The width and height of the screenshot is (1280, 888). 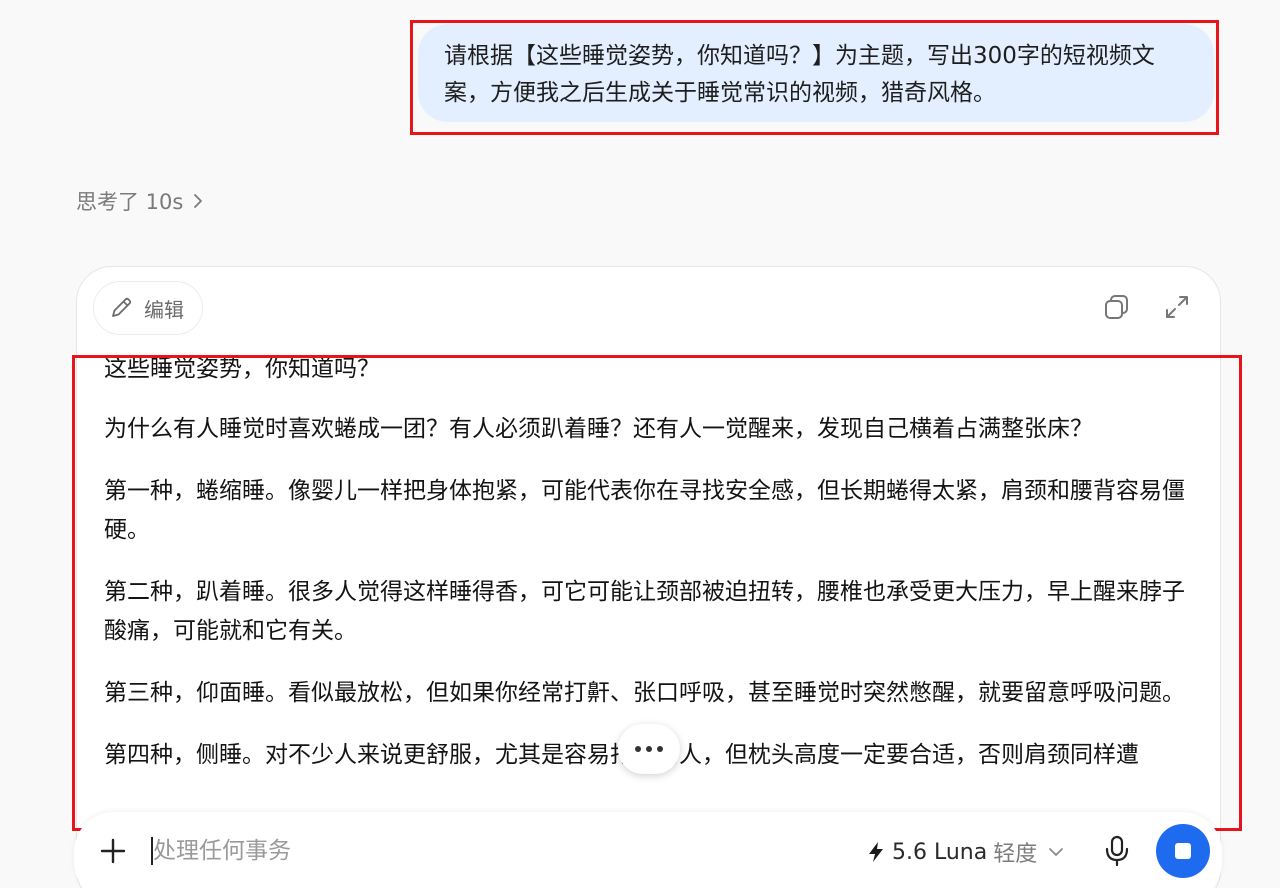 What do you see at coordinates (1117, 307) in the screenshot?
I see `copy-icon` at bounding box center [1117, 307].